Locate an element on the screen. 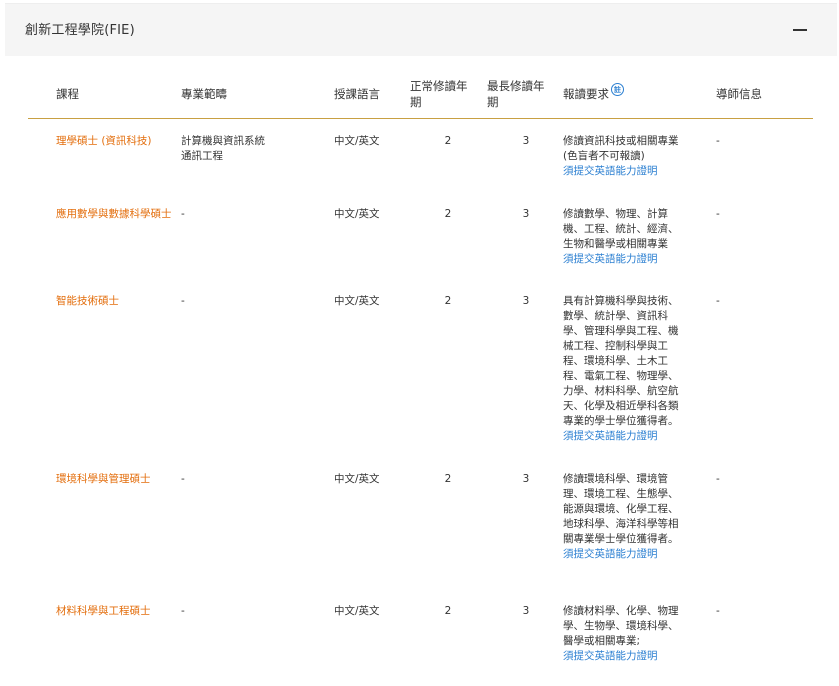  header-course: 課程 is located at coordinates (67, 94).